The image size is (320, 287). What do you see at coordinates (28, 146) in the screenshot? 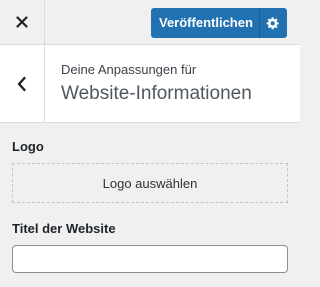
I see `logo-label: Logo` at bounding box center [28, 146].